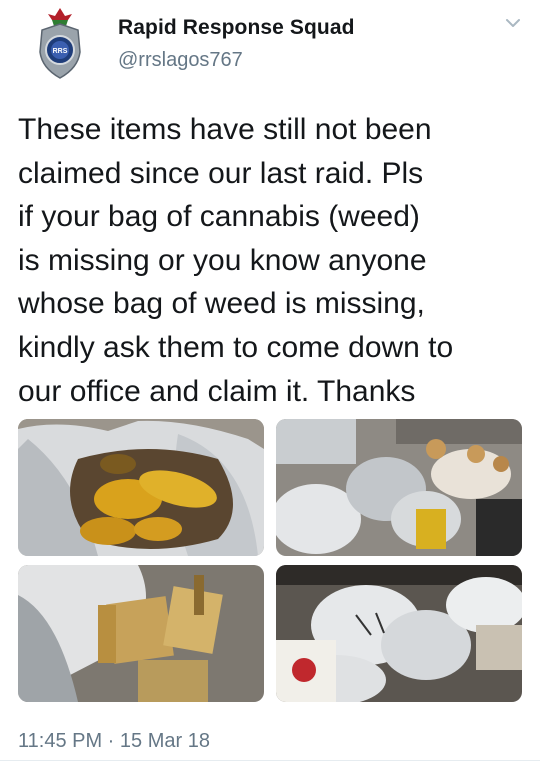 This screenshot has width=540, height=763. Describe the element at coordinates (60, 51) in the screenshot. I see `svg-text: RRS` at that location.